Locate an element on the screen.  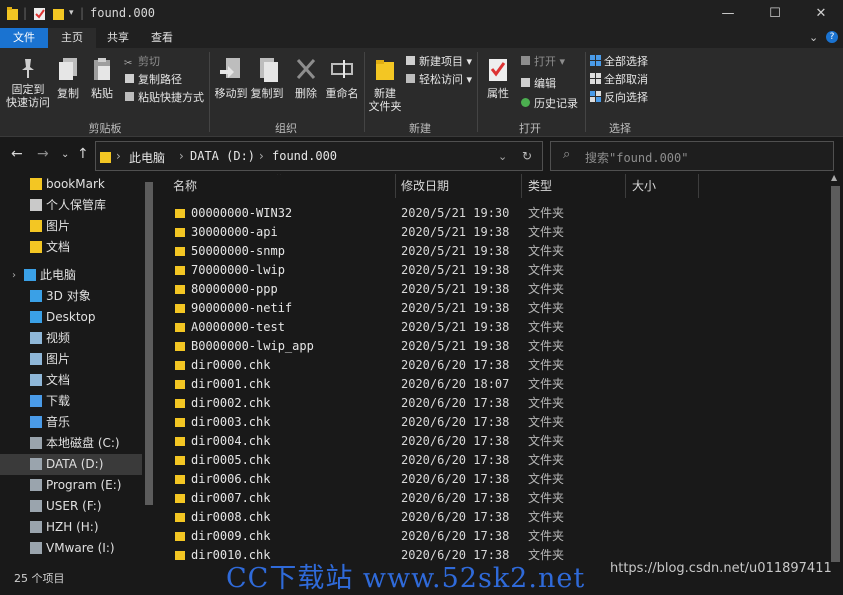
minimize-button: — is located at coordinates (728, 14).